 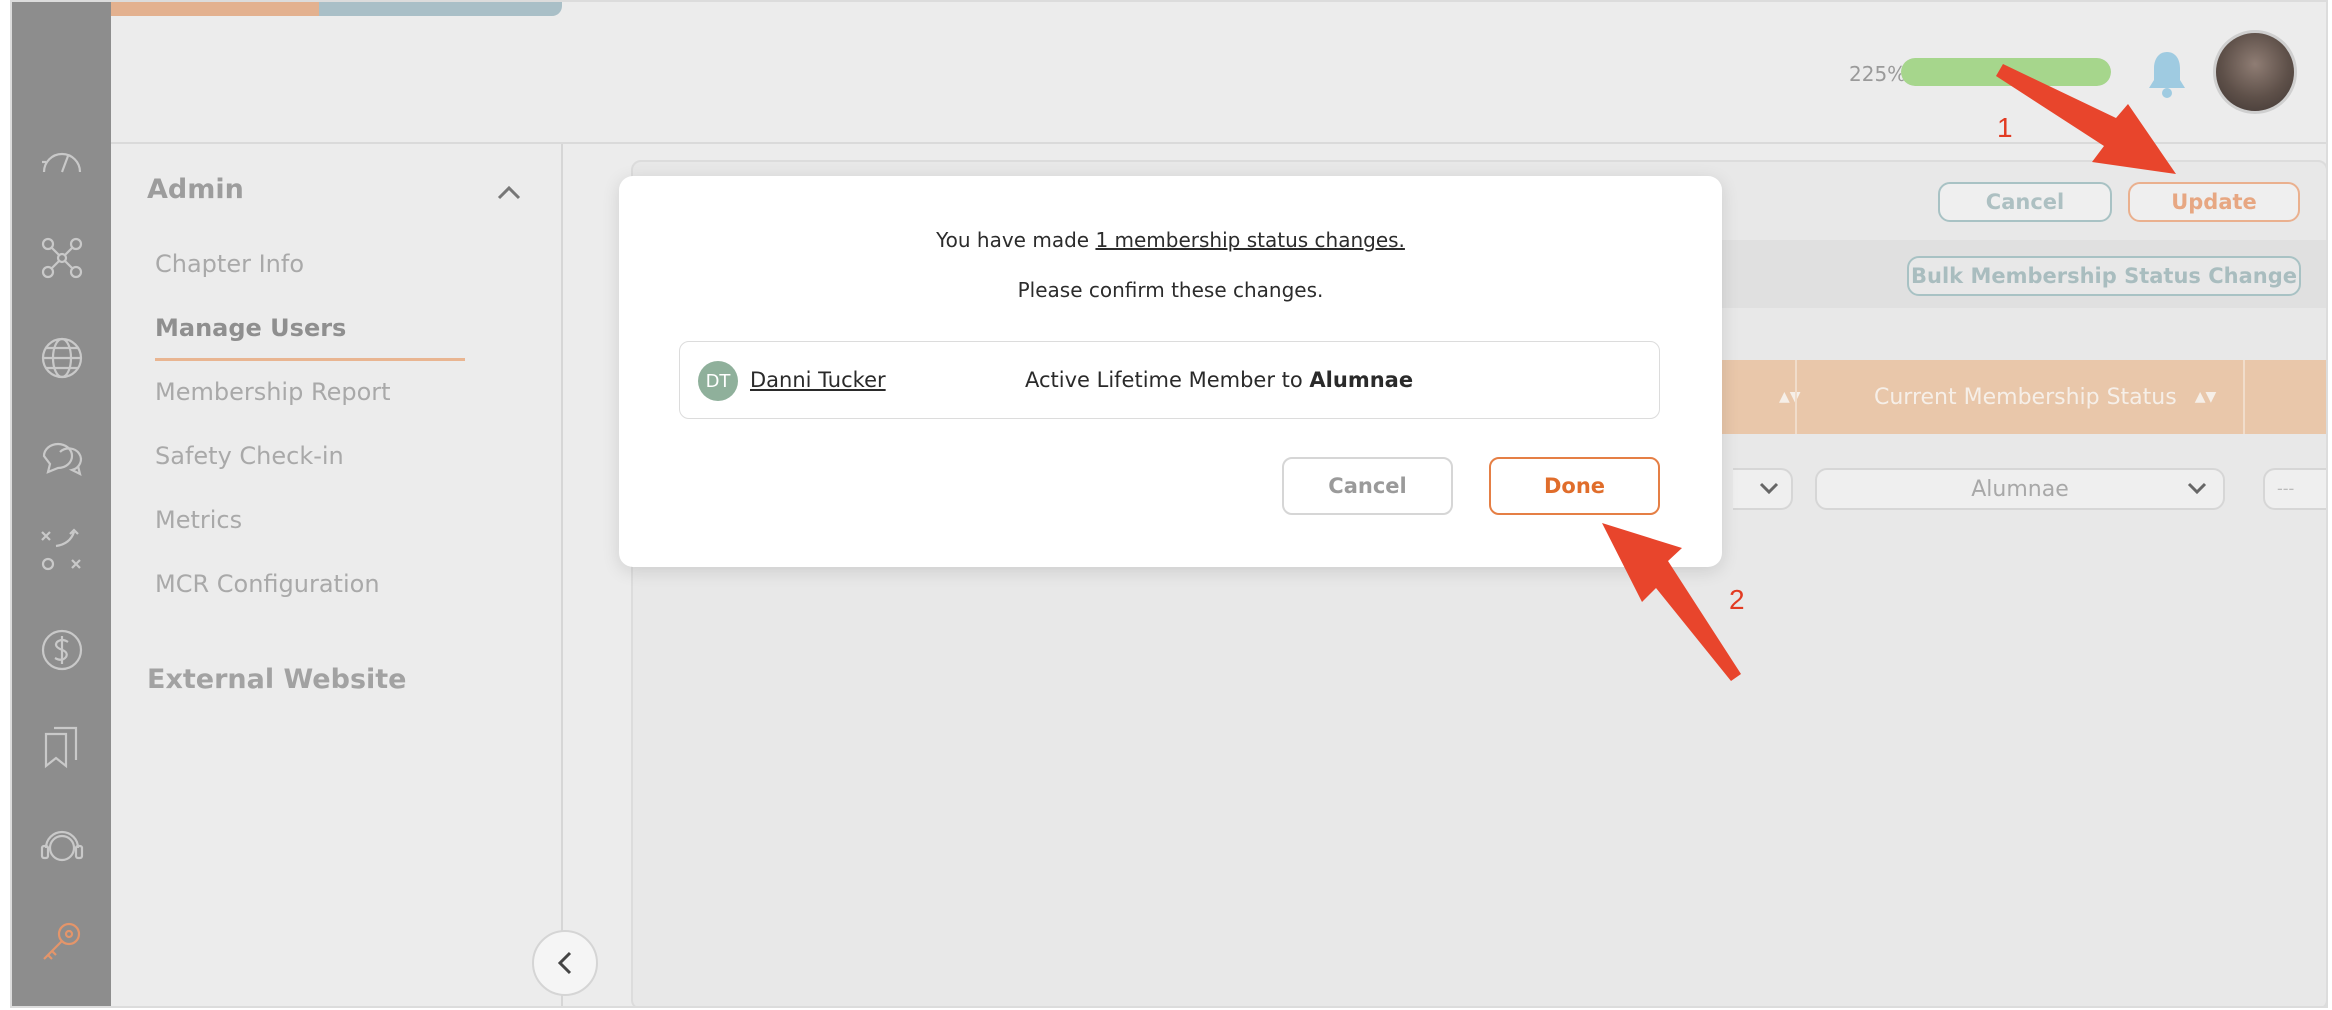 What do you see at coordinates (1367, 486) in the screenshot?
I see `modal-cancel-button: Cancel` at bounding box center [1367, 486].